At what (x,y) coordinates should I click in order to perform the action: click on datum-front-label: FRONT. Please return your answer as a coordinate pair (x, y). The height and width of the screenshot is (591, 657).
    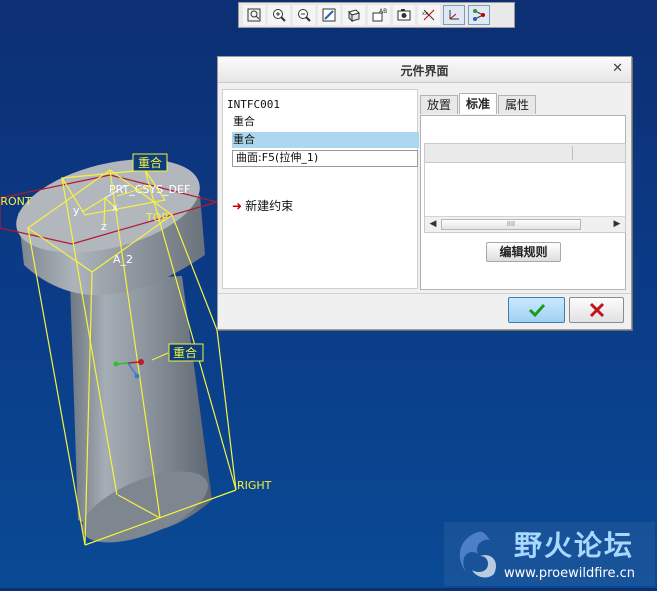
    Looking at the image, I should click on (16, 201).